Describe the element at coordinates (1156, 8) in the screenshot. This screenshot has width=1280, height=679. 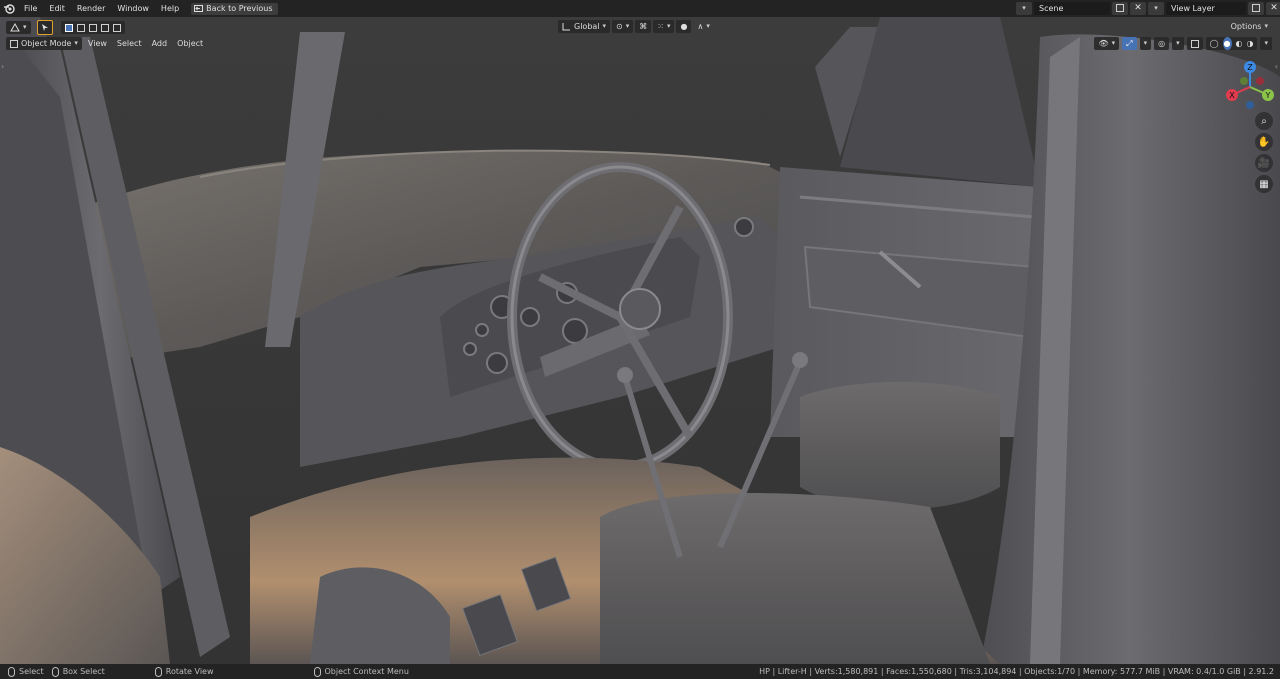
I see `view-layer-browse-icon: ▾` at that location.